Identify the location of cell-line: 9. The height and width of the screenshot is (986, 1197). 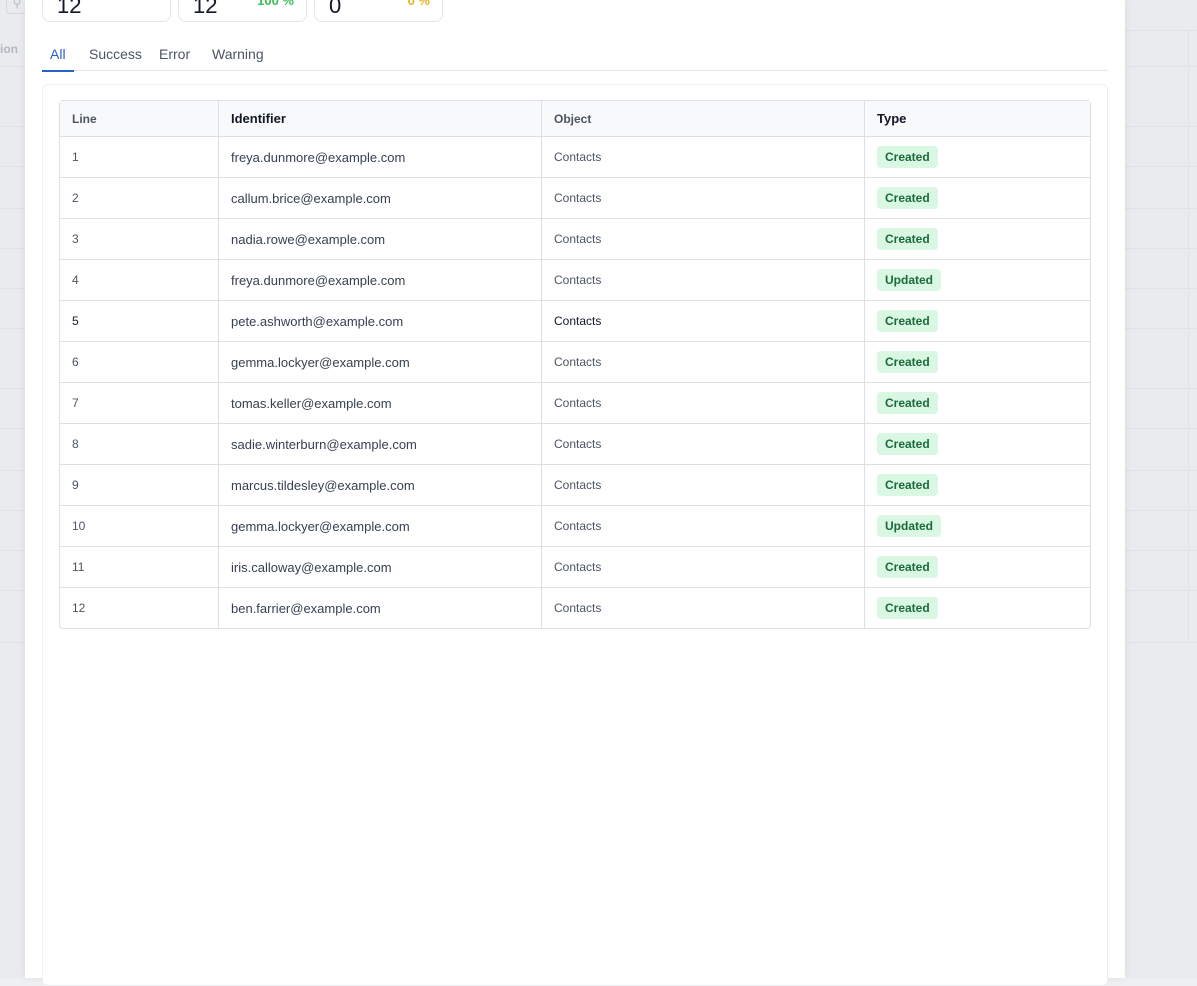
(139, 485).